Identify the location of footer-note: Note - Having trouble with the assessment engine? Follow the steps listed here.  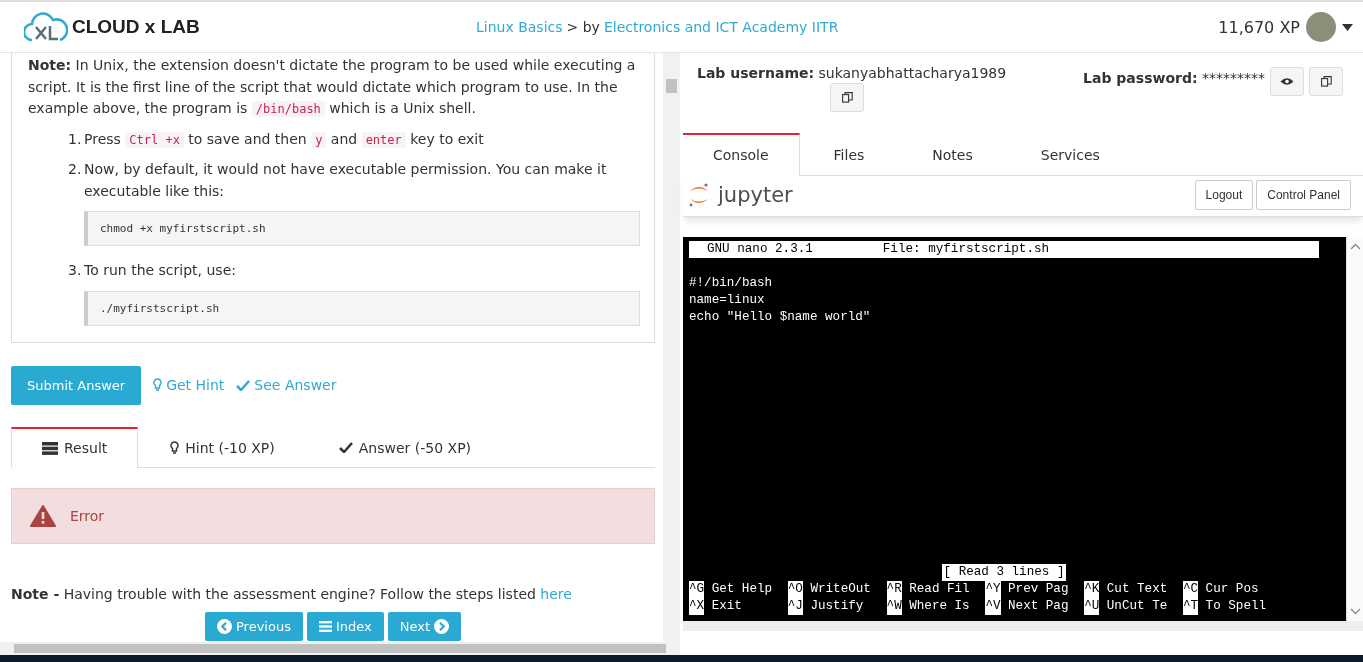
(292, 593).